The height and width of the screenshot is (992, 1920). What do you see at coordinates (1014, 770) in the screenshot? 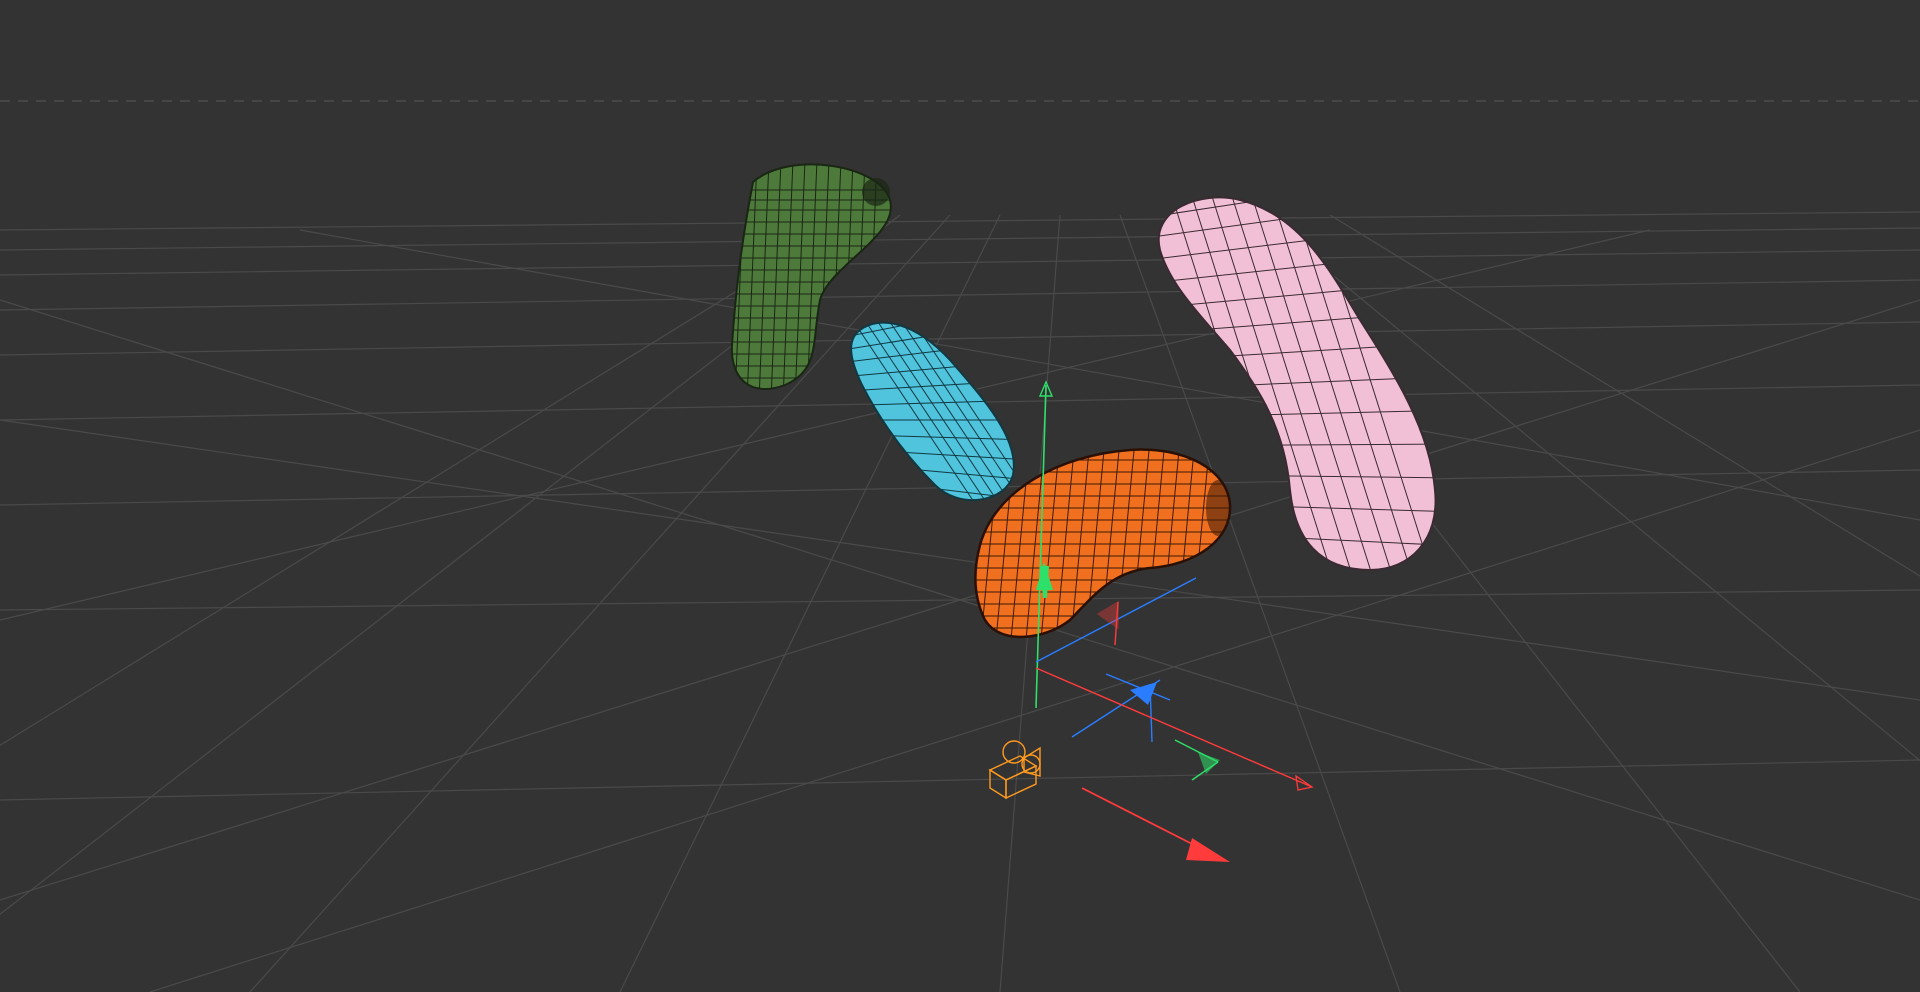
I see `camera-icon` at bounding box center [1014, 770].